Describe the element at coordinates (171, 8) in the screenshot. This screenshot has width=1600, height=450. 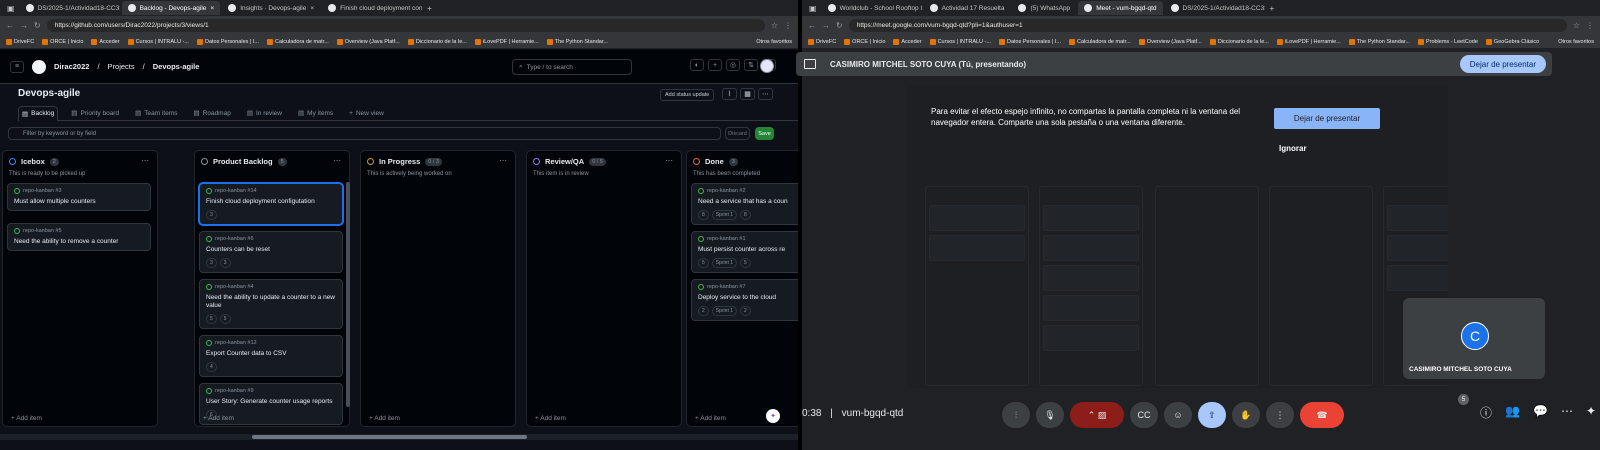
I see `browser-tab: Backlog - Devops-agile ×` at that location.